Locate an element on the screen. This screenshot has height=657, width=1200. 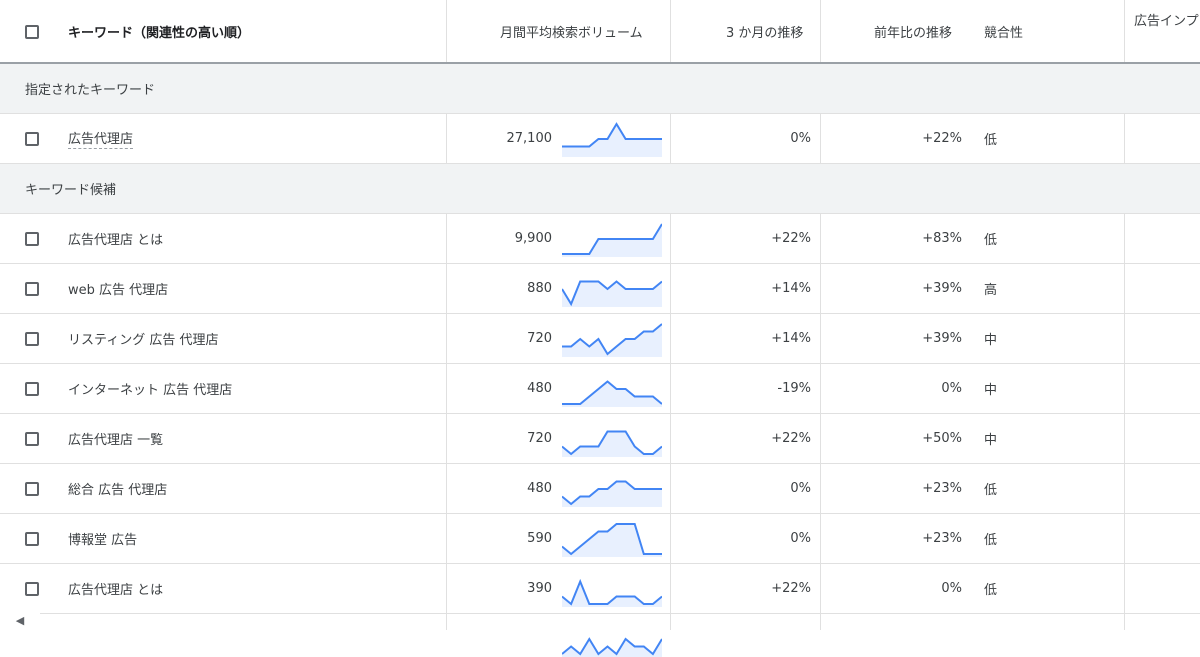
table-row is located at coordinates (600, 635).